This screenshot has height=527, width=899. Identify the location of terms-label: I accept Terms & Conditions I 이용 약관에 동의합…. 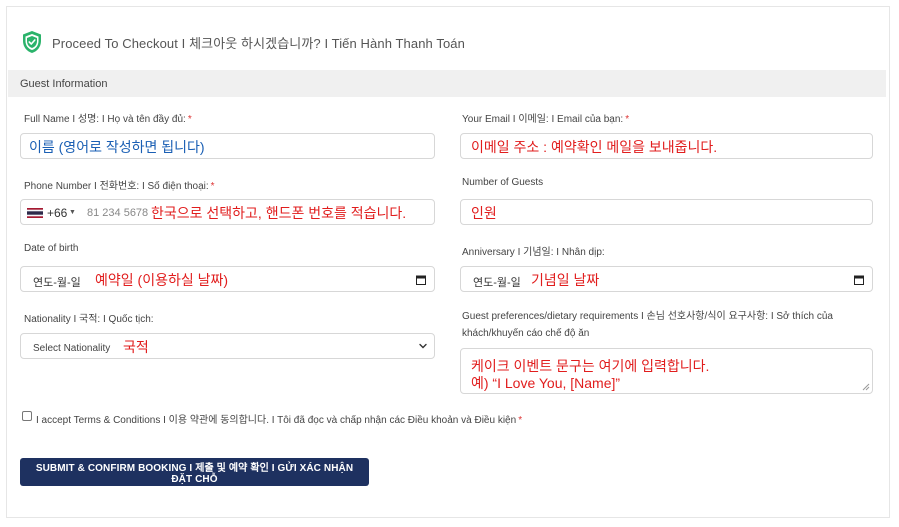
(279, 420).